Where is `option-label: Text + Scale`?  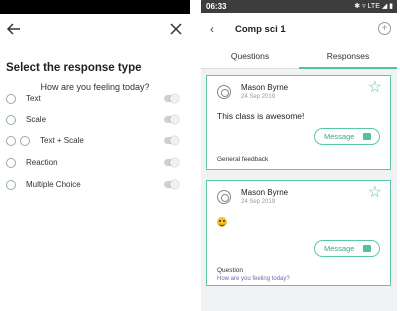 option-label: Text + Scale is located at coordinates (62, 140).